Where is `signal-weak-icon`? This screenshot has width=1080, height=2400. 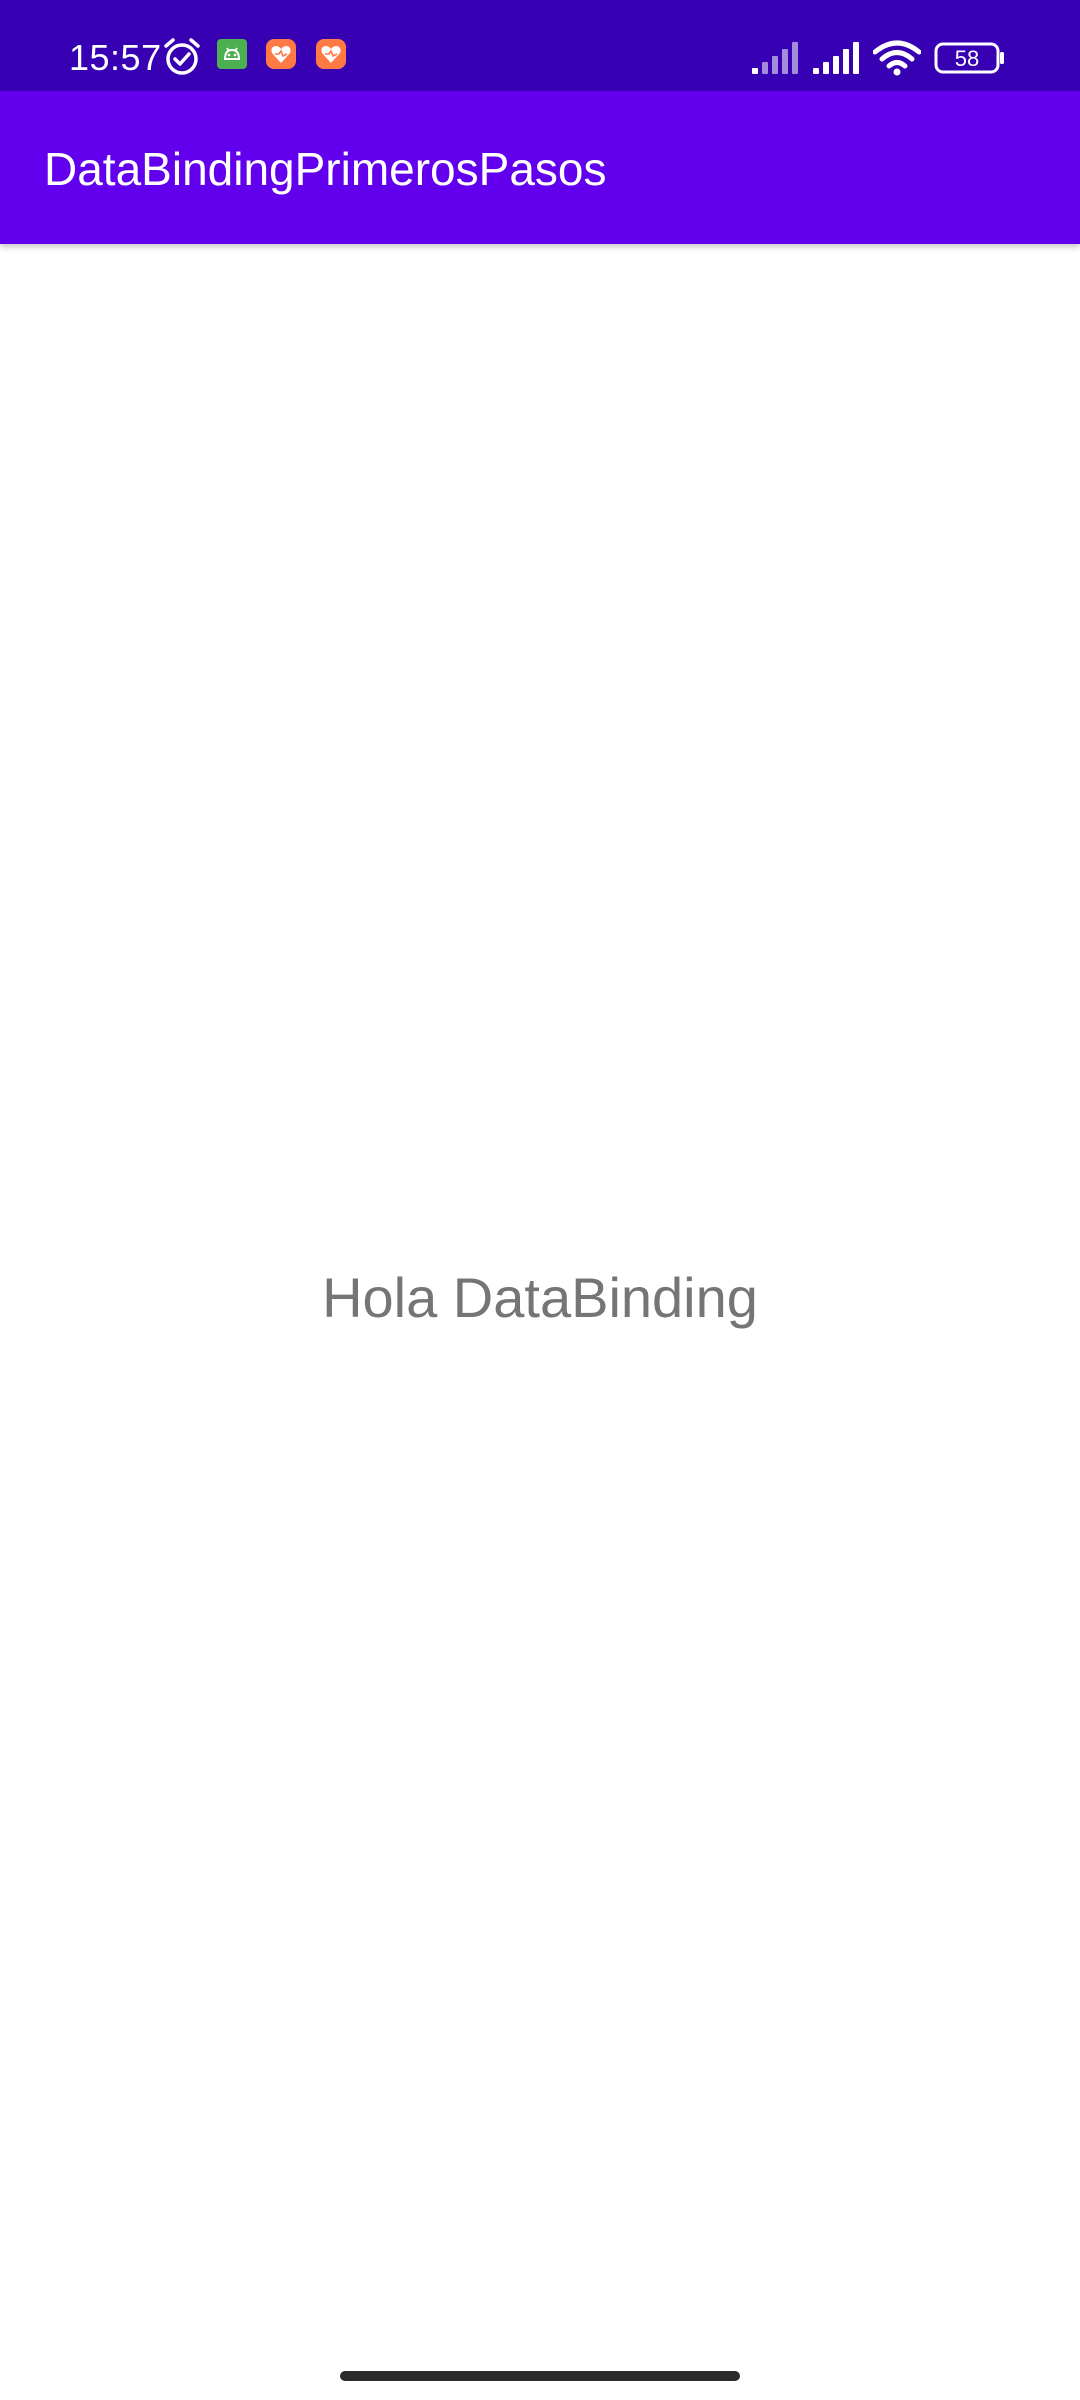
signal-weak-icon is located at coordinates (776, 60).